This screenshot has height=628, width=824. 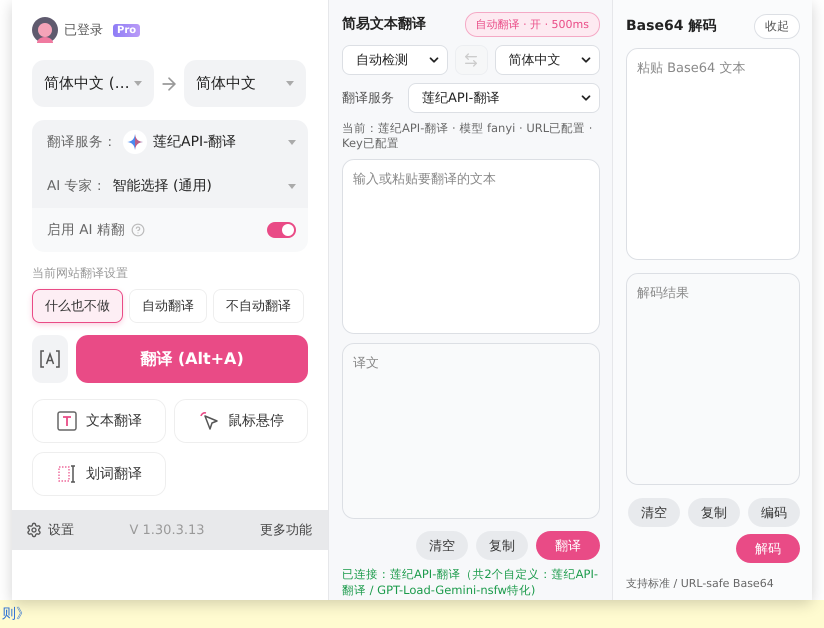 What do you see at coordinates (777, 26) in the screenshot?
I see `collapse-button: 收起` at bounding box center [777, 26].